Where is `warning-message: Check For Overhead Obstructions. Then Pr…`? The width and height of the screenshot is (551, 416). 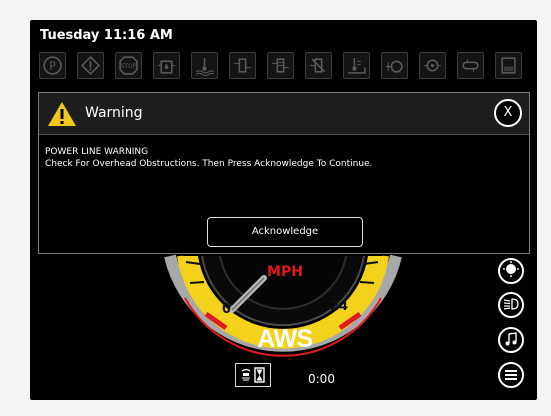 warning-message: Check For Overhead Obstructions. Then Pr… is located at coordinates (209, 164).